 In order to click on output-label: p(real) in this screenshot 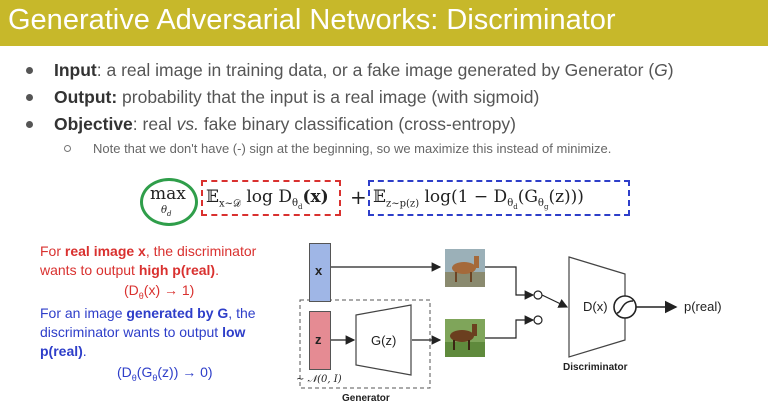, I will do `click(703, 306)`.